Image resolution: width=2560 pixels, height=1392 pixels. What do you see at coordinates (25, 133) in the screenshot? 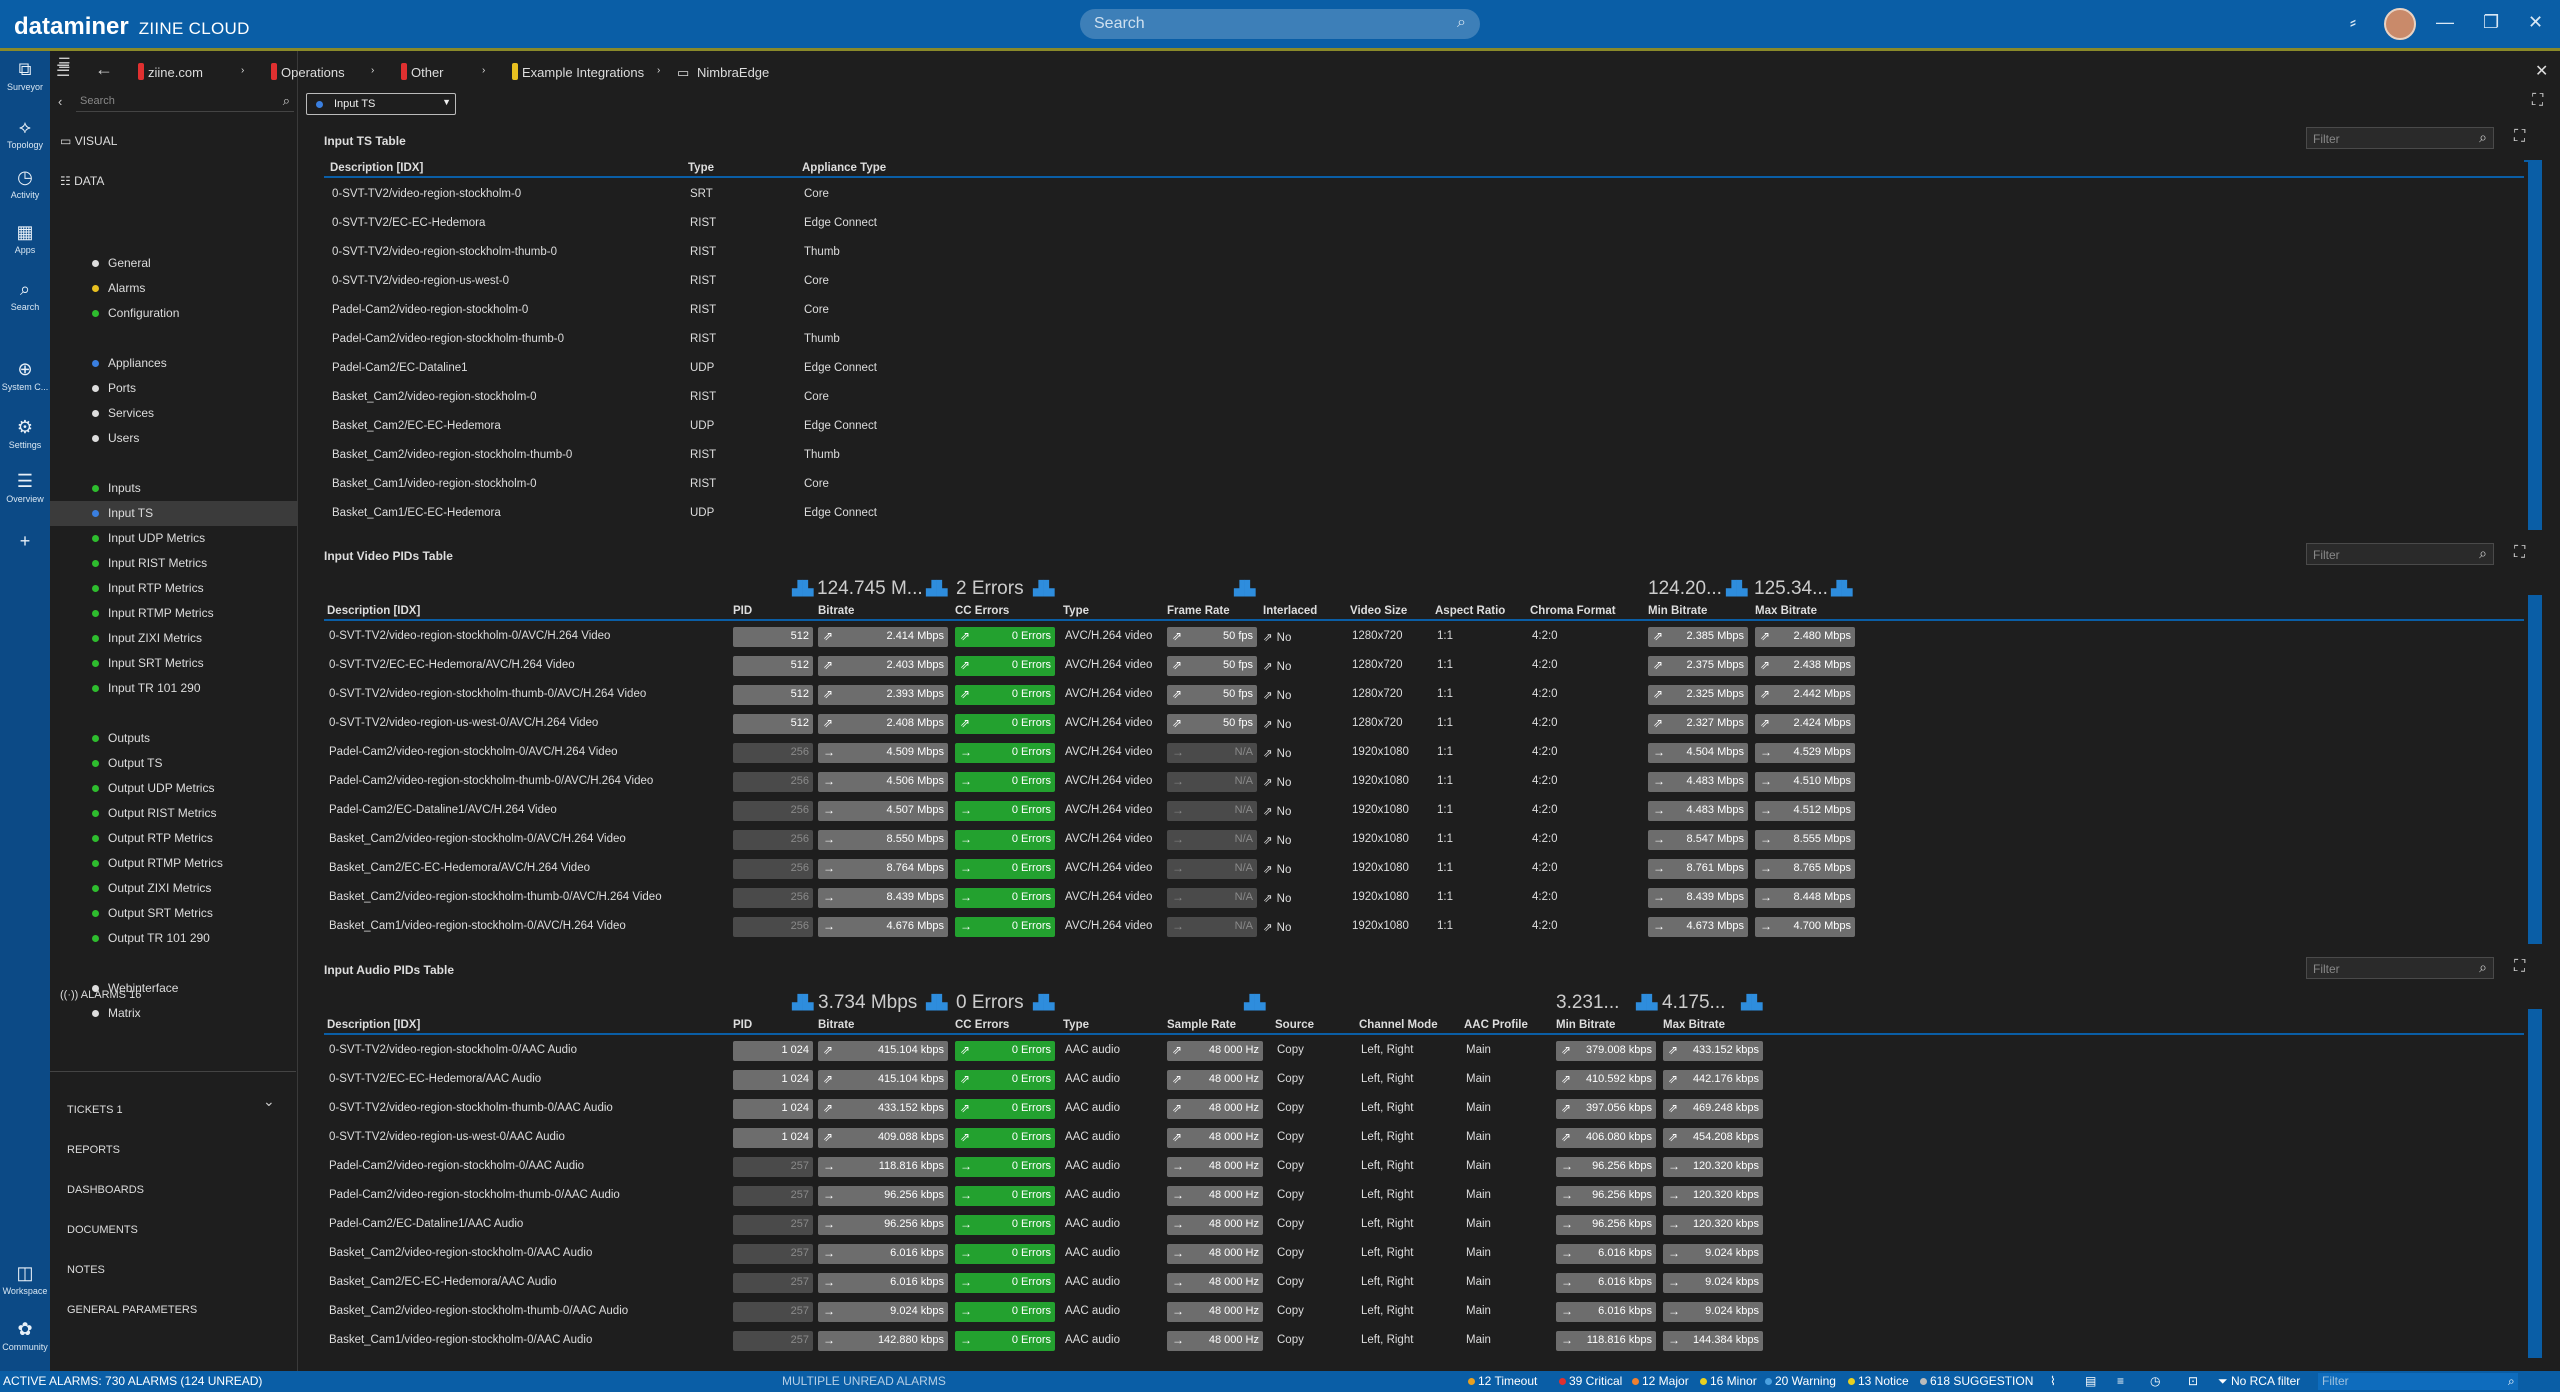
I see `leftbar-item-1: ⟡ Topology` at bounding box center [25, 133].